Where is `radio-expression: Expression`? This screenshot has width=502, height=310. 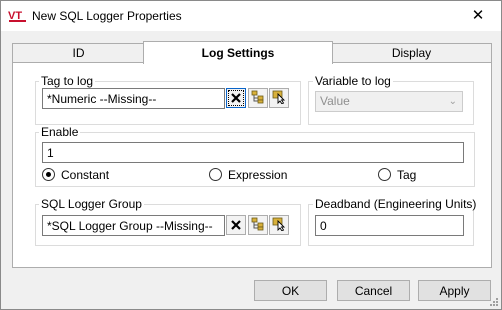
radio-expression: Expression is located at coordinates (248, 175).